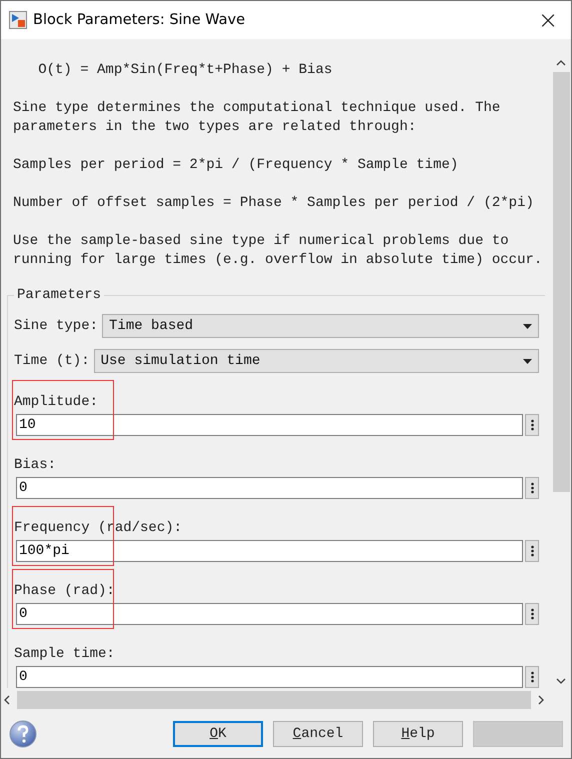  Describe the element at coordinates (56, 402) in the screenshot. I see `field-label: Amplitude:` at that location.